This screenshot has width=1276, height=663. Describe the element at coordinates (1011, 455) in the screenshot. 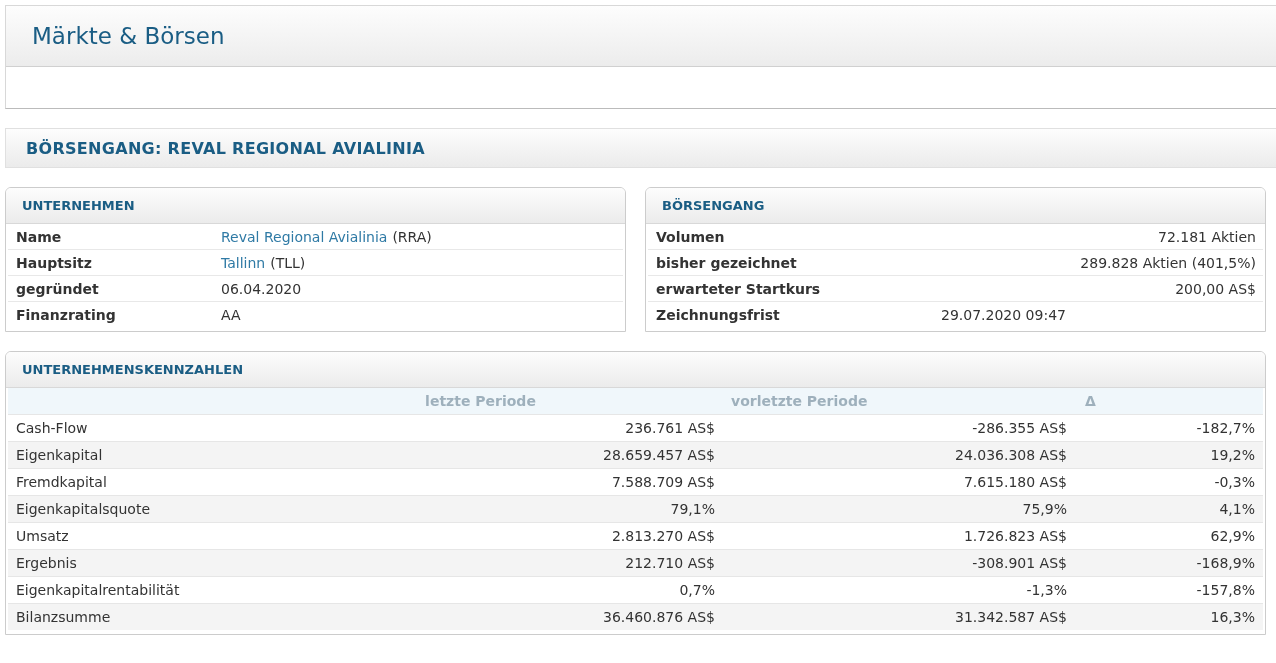

I see `table-cell-text: 24.036.308 AS$` at that location.